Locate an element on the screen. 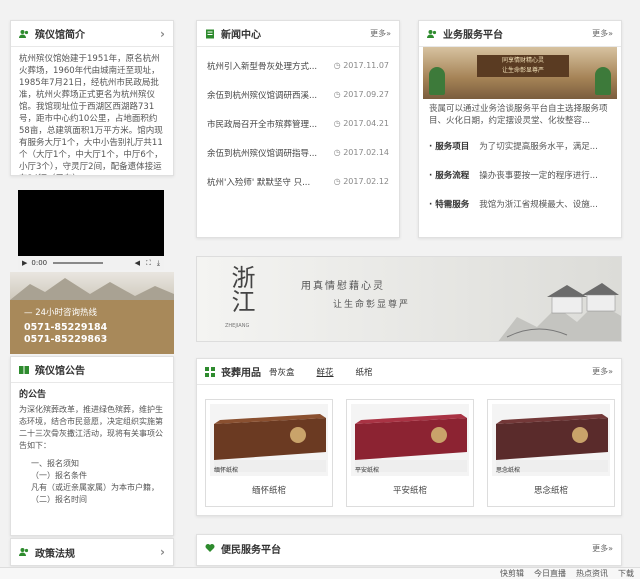 The height and width of the screenshot is (579, 640). intro-header: 殡仪馆简介 › is located at coordinates (92, 34).